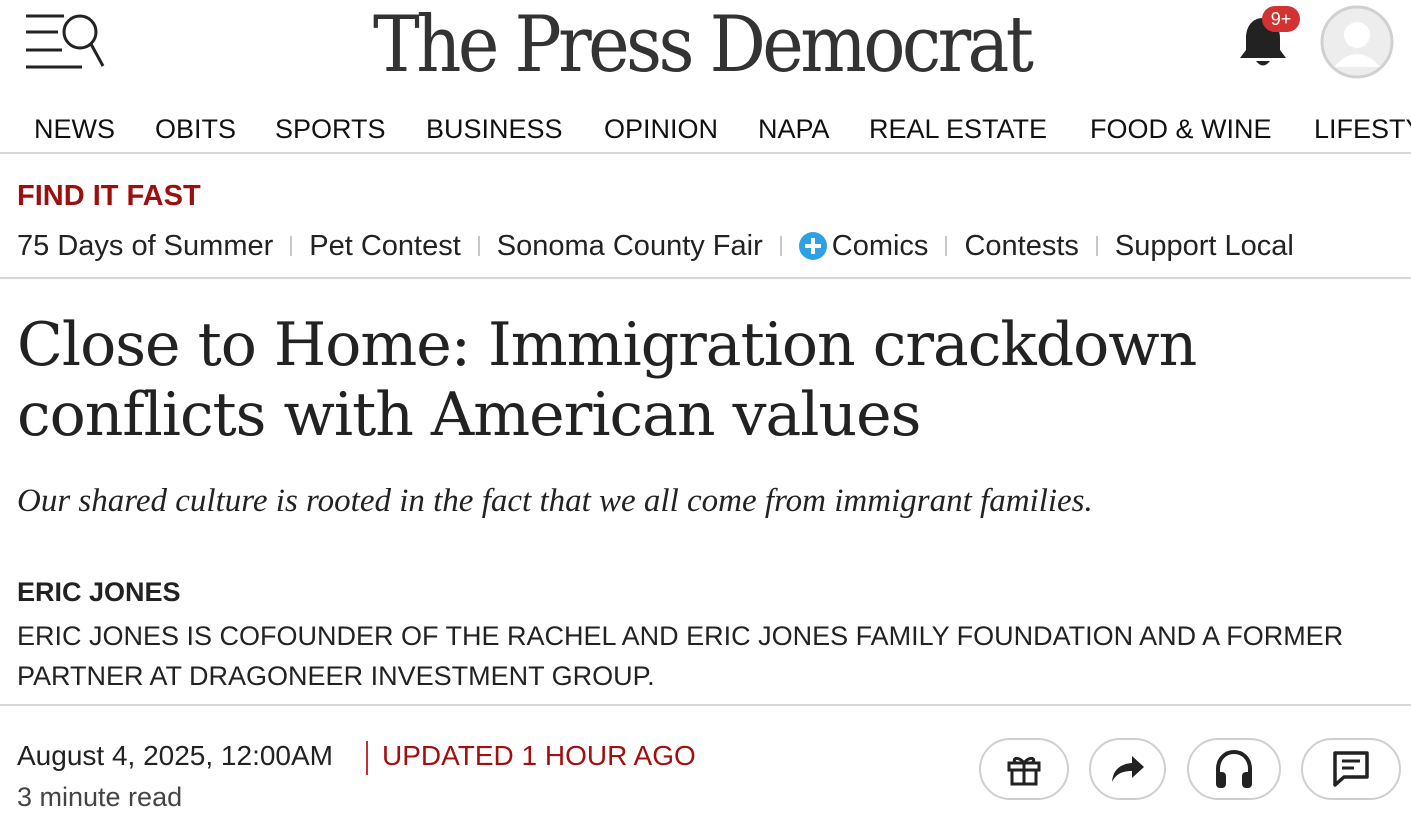 Image resolution: width=1411 pixels, height=828 pixels. Describe the element at coordinates (100, 797) in the screenshot. I see `read-time: 3 minute read` at that location.